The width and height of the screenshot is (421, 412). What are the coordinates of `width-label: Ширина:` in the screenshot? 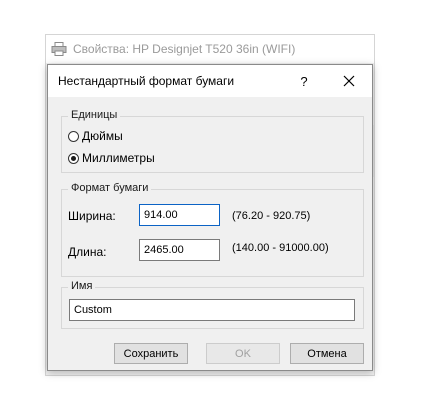 It's located at (92, 216).